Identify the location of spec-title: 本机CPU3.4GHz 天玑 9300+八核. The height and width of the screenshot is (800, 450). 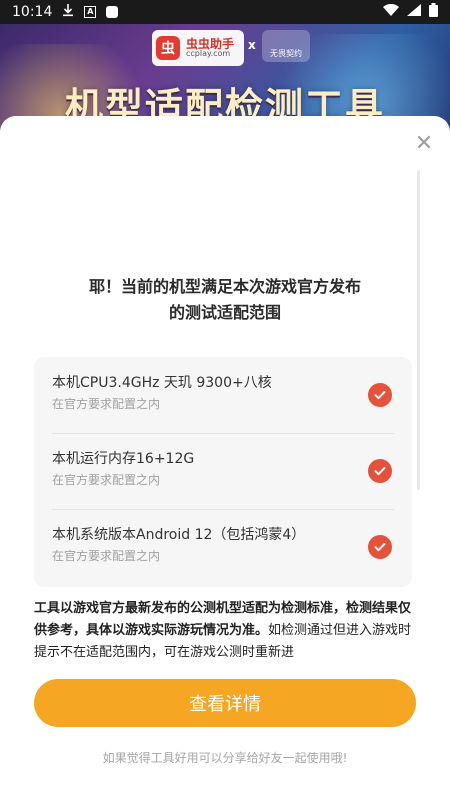
(162, 383).